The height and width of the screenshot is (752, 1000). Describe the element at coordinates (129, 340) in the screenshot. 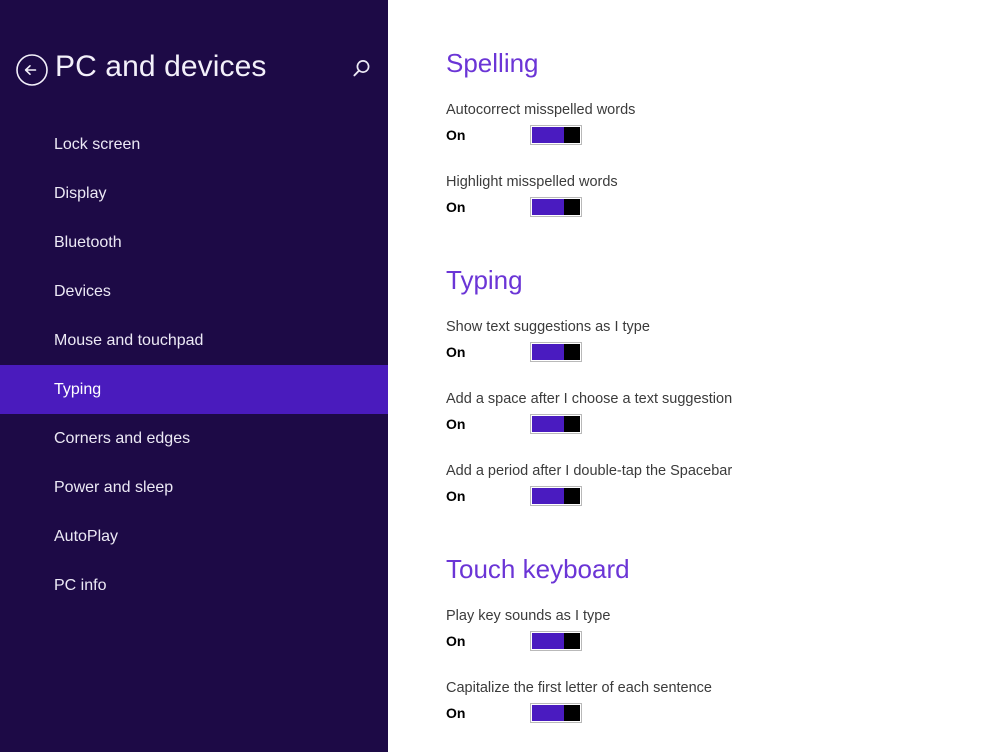

I see `sidebar-item-label: Mouse and touchpad` at that location.